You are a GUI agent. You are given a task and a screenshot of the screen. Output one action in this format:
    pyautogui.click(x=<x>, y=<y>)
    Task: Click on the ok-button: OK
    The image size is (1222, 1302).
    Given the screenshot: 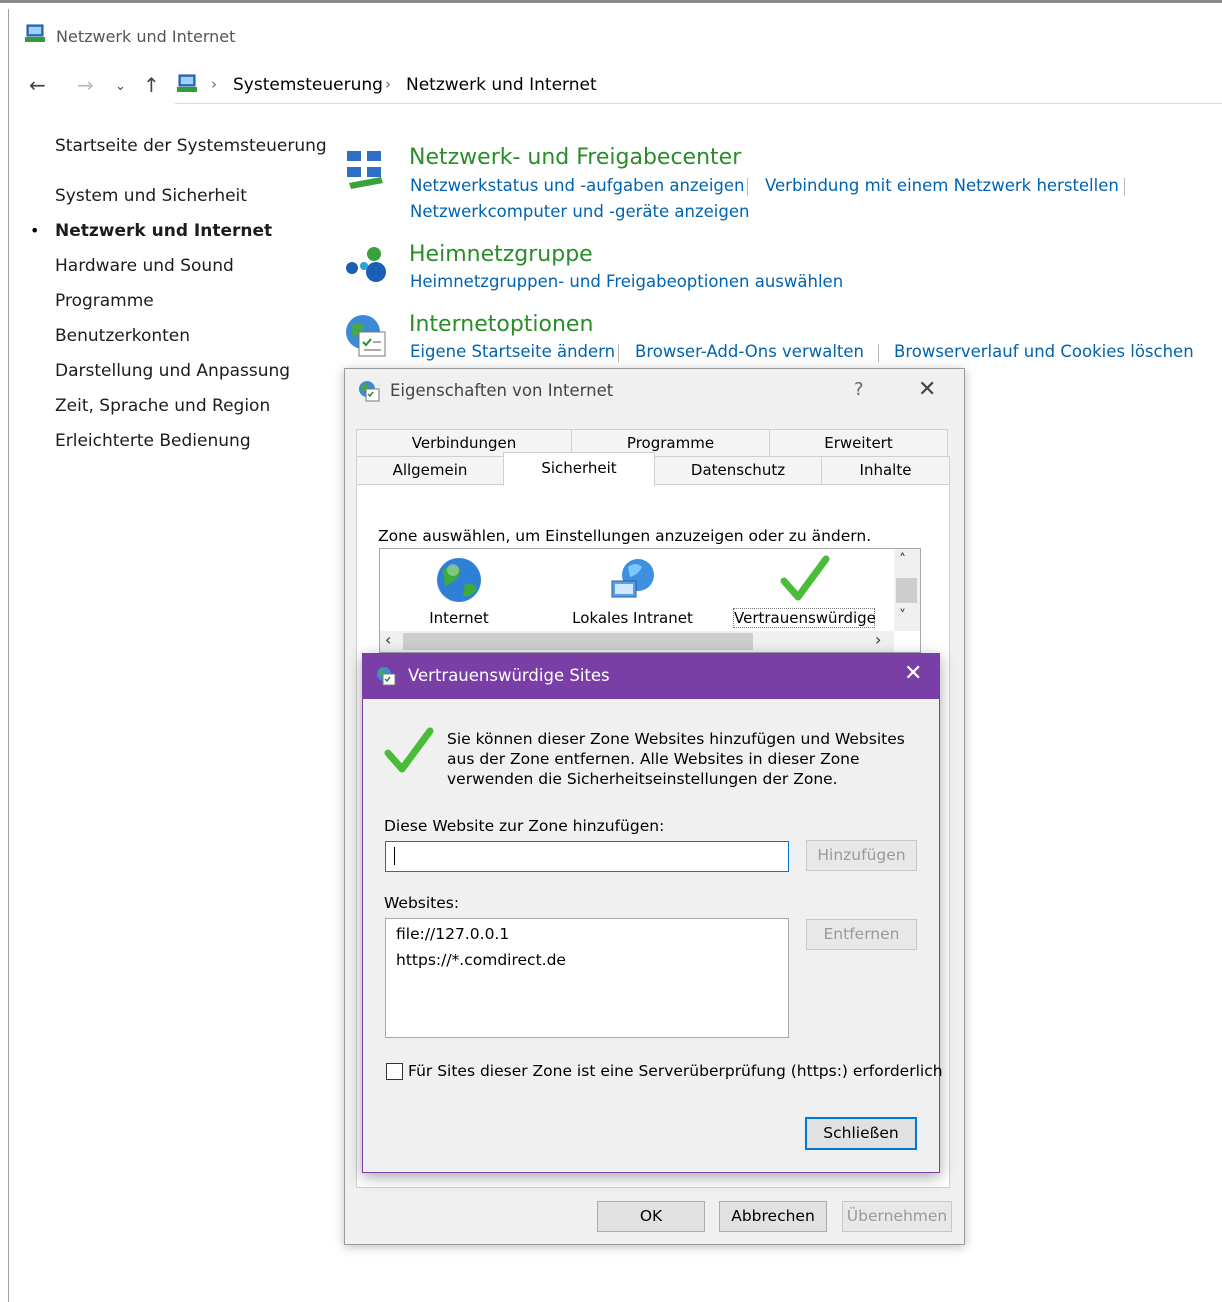 What is the action you would take?
    pyautogui.click(x=651, y=1216)
    